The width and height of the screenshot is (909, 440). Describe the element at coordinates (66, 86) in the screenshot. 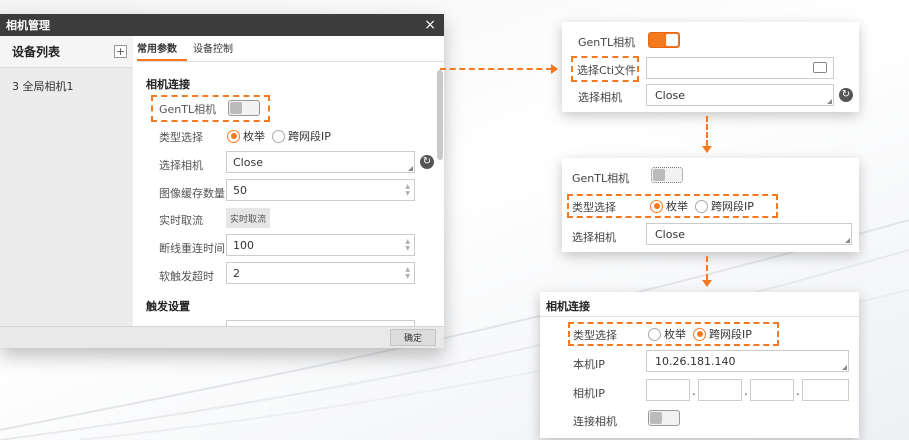

I see `device-list-item: 3 全局相机1` at that location.